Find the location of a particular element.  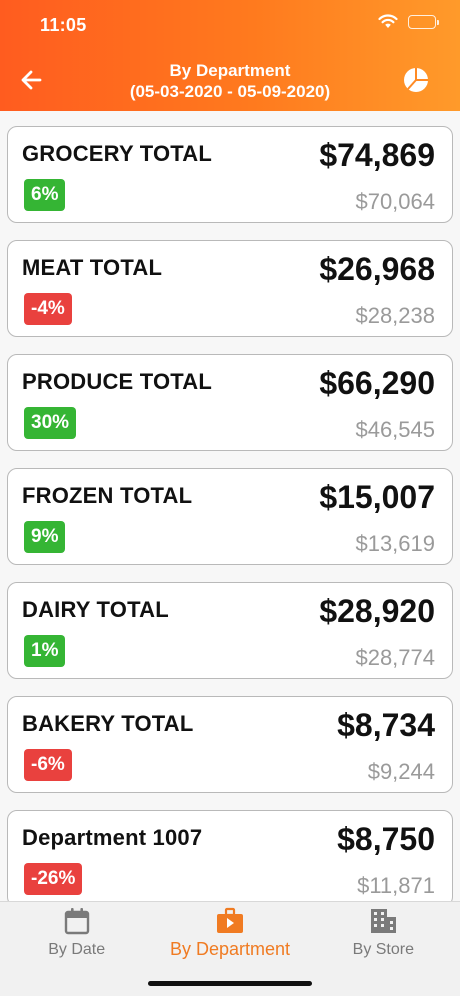

arrow-left-icon is located at coordinates (31, 80).